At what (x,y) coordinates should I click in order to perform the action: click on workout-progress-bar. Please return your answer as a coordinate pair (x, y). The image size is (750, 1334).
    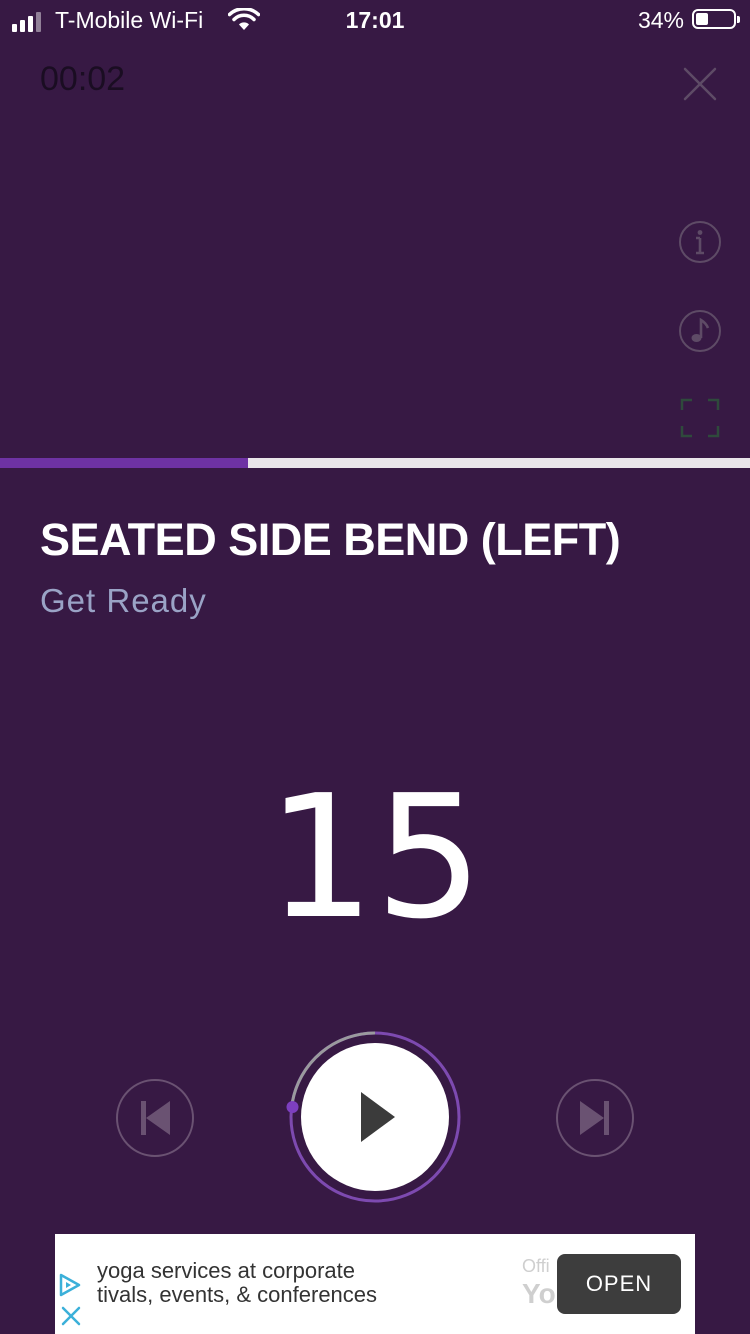
    Looking at the image, I should click on (375, 463).